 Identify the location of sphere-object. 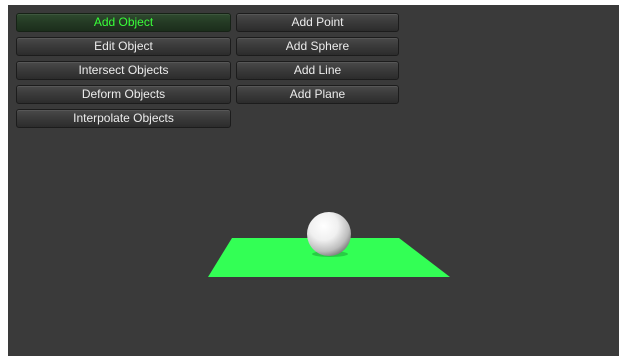
(329, 234).